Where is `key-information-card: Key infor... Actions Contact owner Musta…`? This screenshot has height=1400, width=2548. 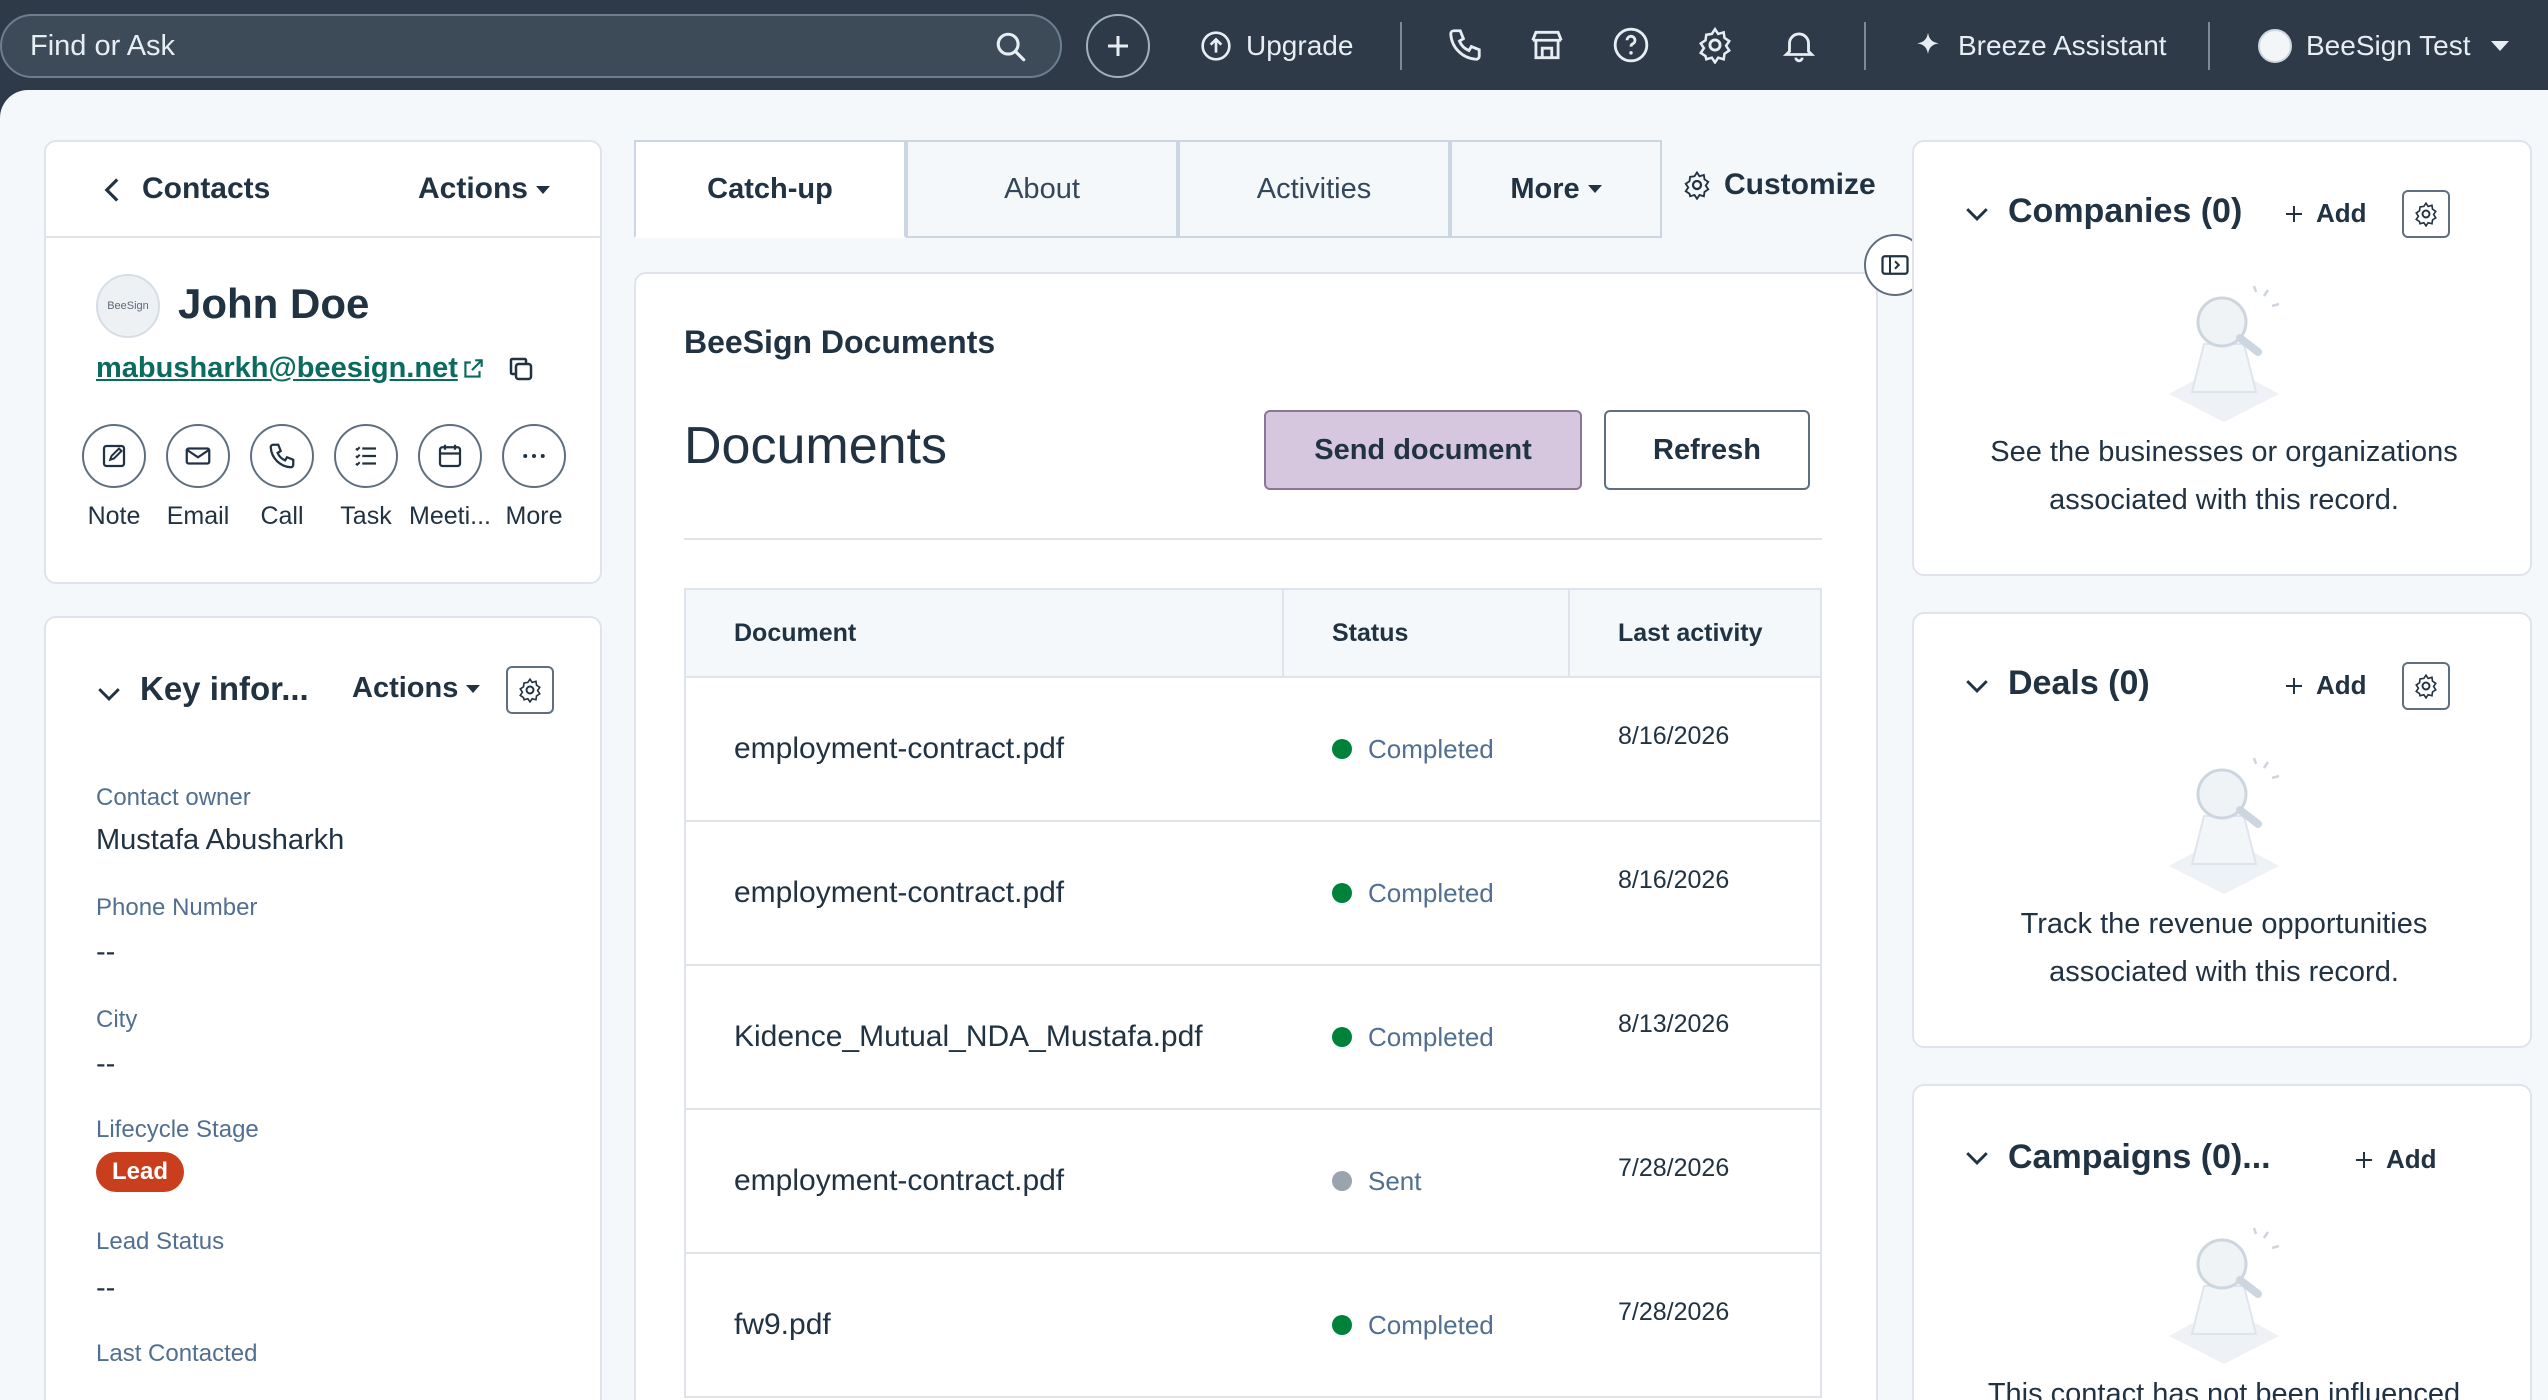 key-information-card: Key infor... Actions Contact owner Musta… is located at coordinates (323, 1008).